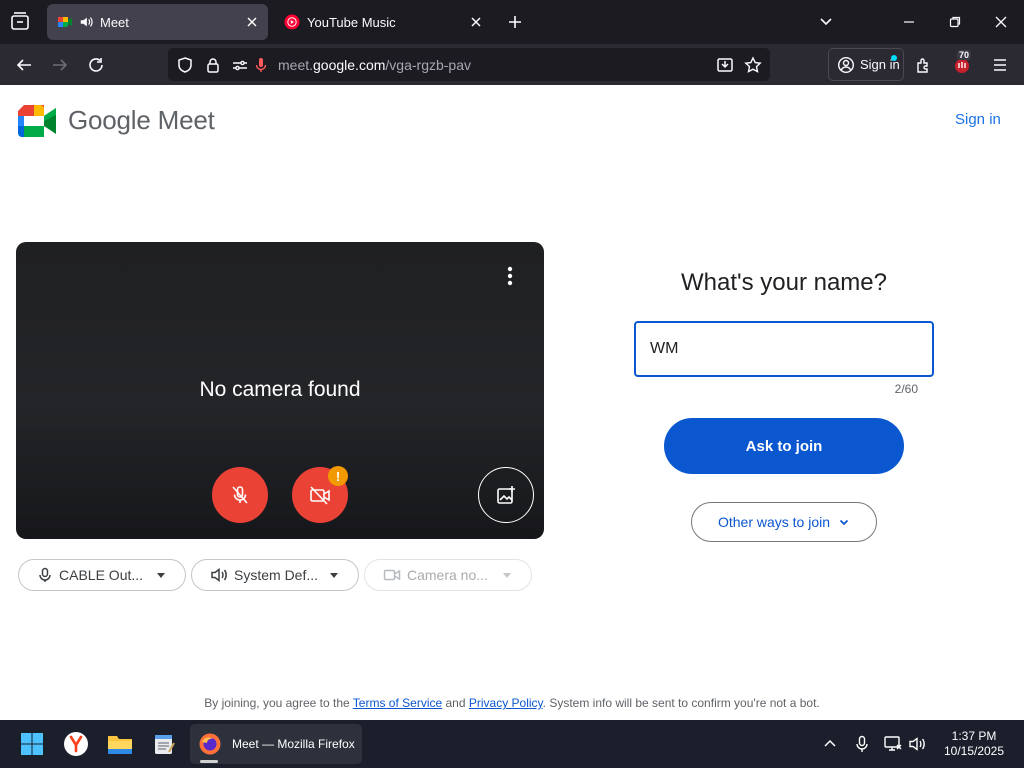  Describe the element at coordinates (725, 65) in the screenshot. I see `install-app-icon` at that location.